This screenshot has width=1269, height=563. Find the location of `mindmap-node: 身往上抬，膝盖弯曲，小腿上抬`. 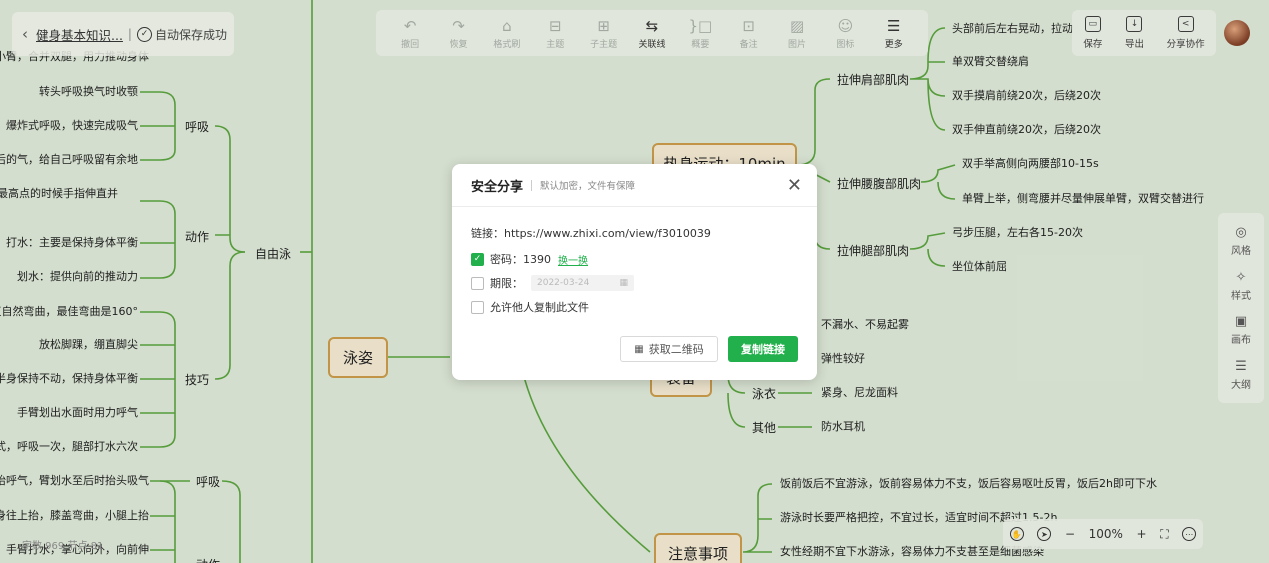

mindmap-node: 身往上抬，膝盖弯曲，小腿上抬 is located at coordinates (74, 516).